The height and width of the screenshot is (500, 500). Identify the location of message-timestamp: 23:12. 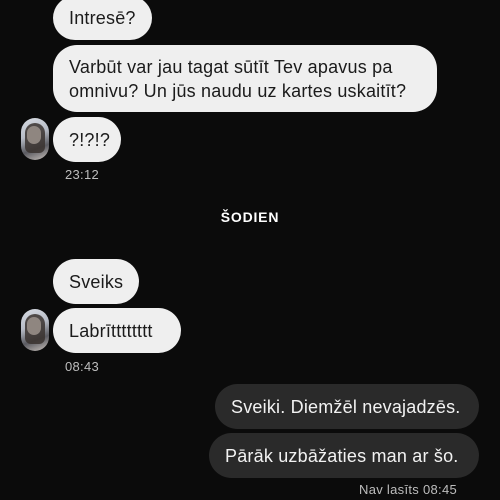
(82, 174).